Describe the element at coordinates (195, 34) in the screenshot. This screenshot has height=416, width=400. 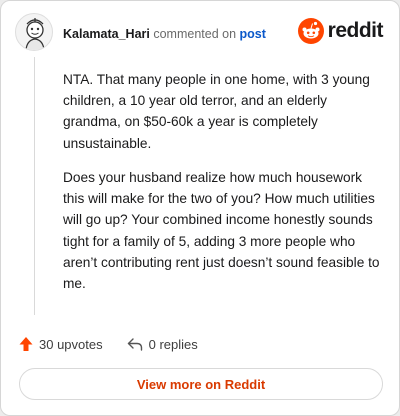
I see `commented-on-text: commented on` at that location.